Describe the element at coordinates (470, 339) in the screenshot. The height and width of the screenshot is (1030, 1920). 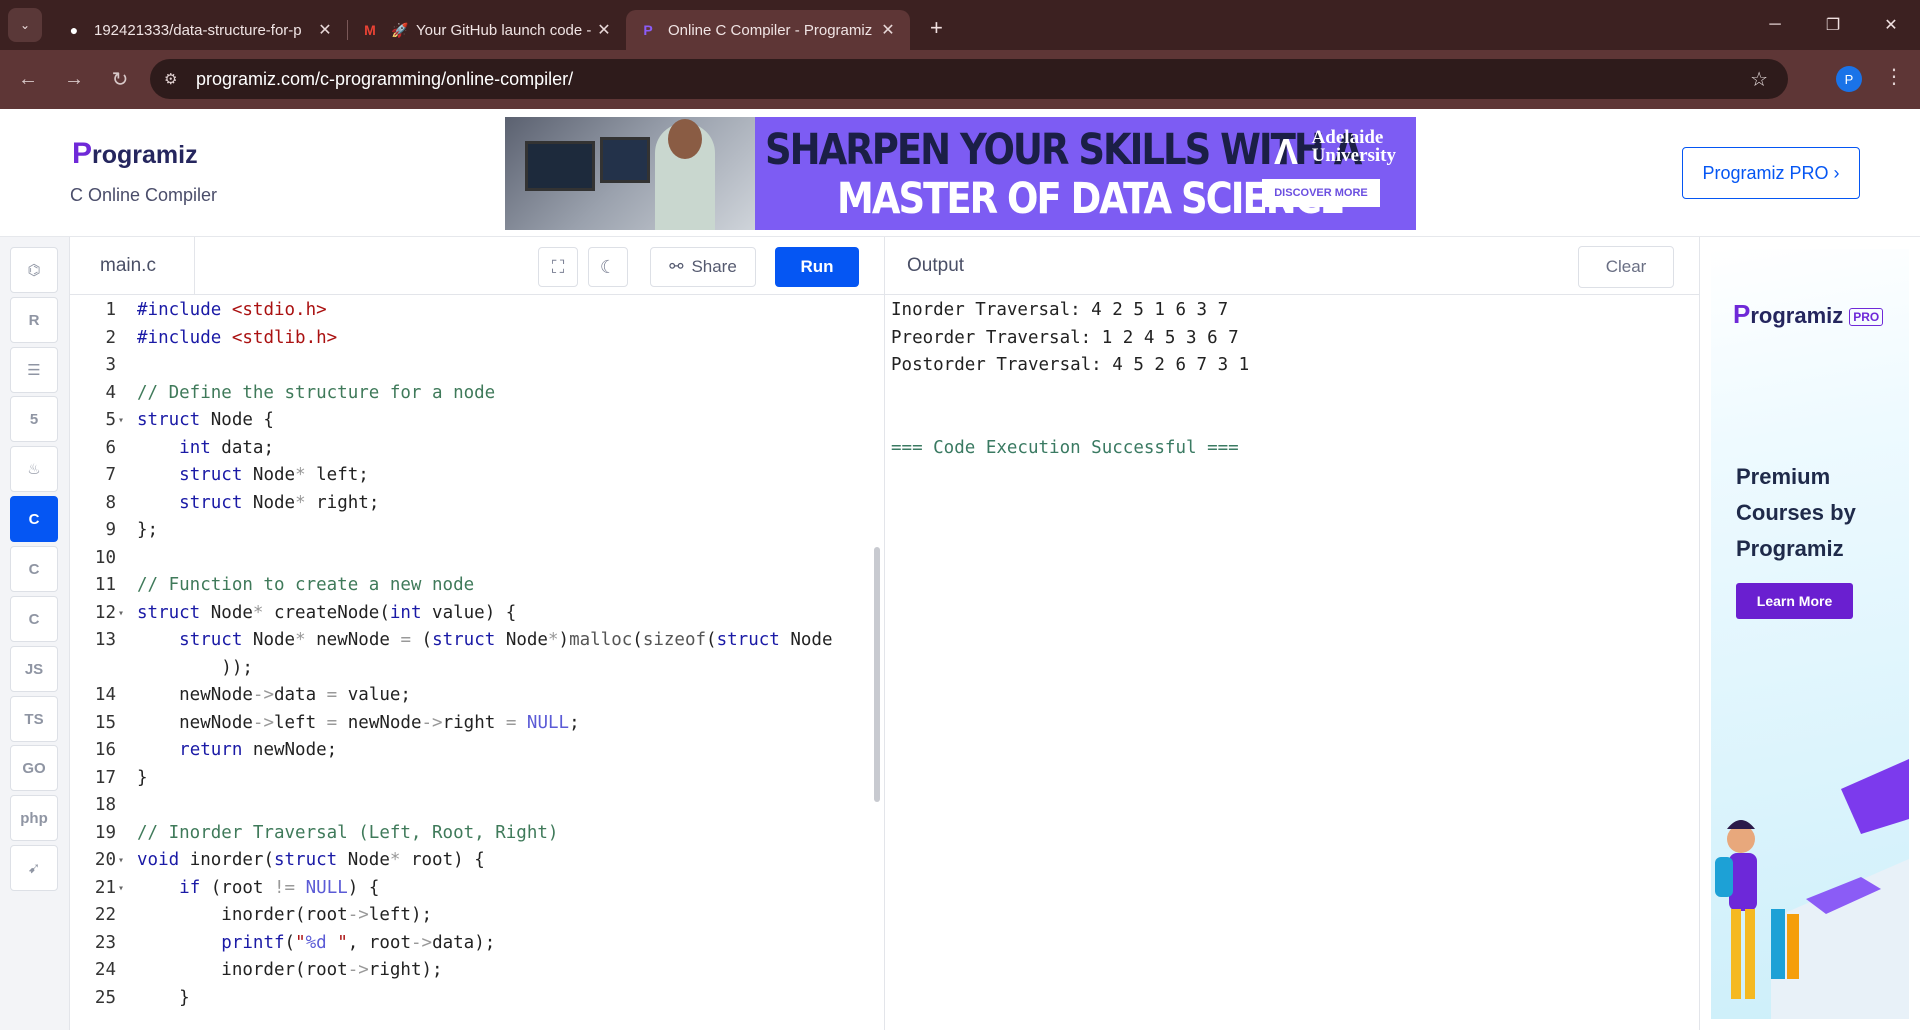
I see `code-line: 2 #include <stdlib.h>` at that location.